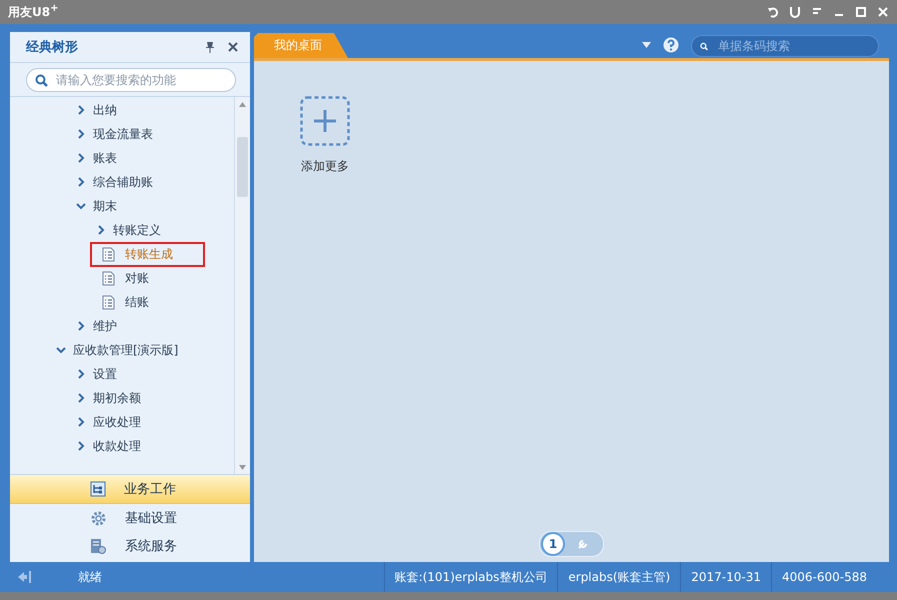 Image resolution: width=897 pixels, height=600 pixels. I want to click on status-text: 就绪, so click(90, 577).